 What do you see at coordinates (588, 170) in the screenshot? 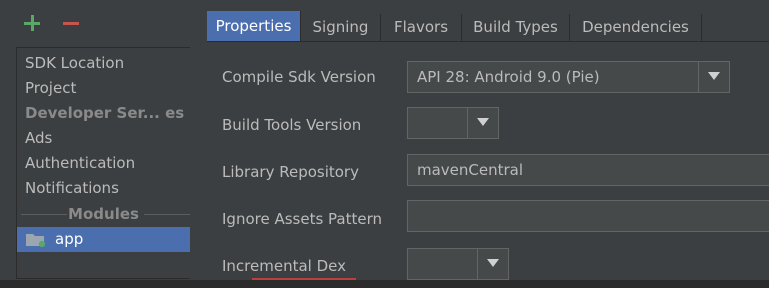
I see `library-repository-field: mavenCentral` at bounding box center [588, 170].